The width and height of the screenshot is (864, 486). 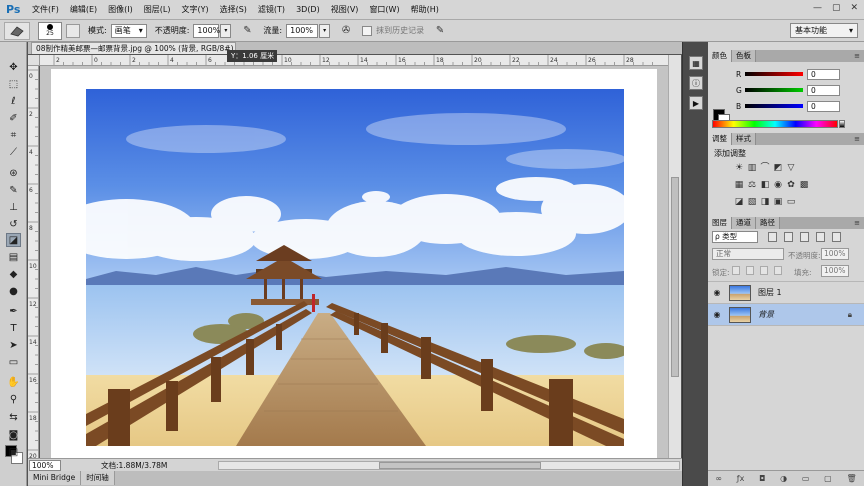 I want to click on layer-opacity-input: 100%, so click(x=835, y=254).